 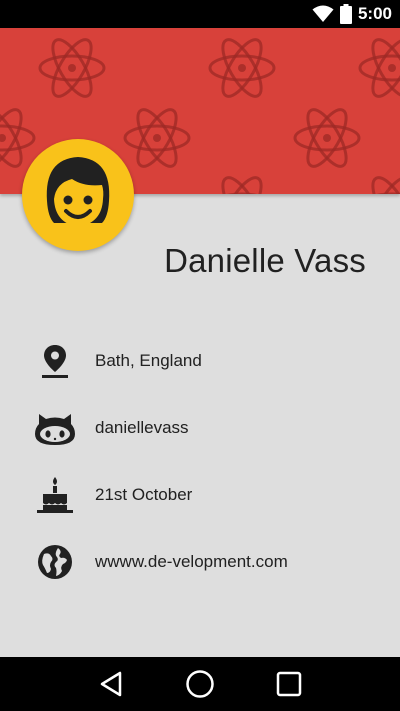 What do you see at coordinates (200, 14) in the screenshot?
I see `status-bar: 5:00` at bounding box center [200, 14].